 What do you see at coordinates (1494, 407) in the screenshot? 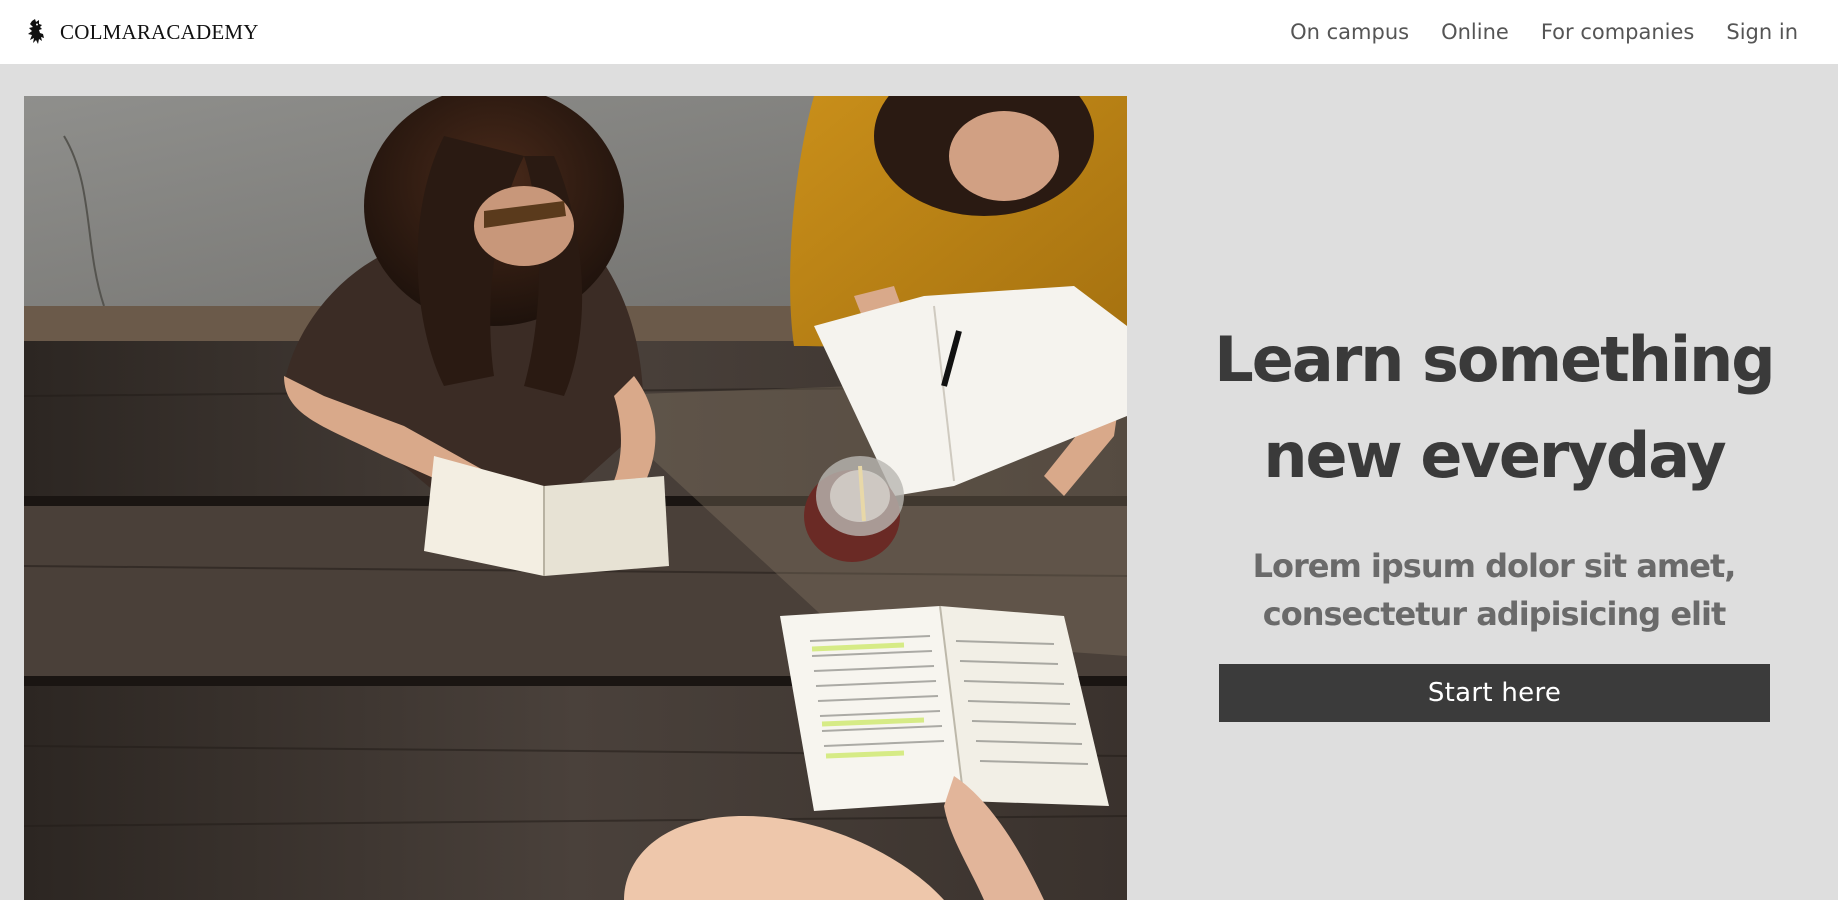
I see `hero-title: Learn something new everyday` at bounding box center [1494, 407].